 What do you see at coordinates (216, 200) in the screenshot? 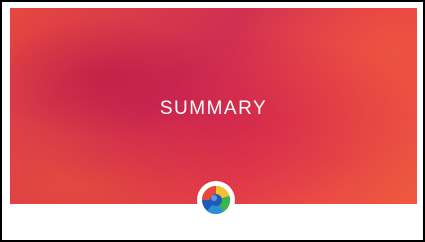
I see `app-logo-icon` at bounding box center [216, 200].